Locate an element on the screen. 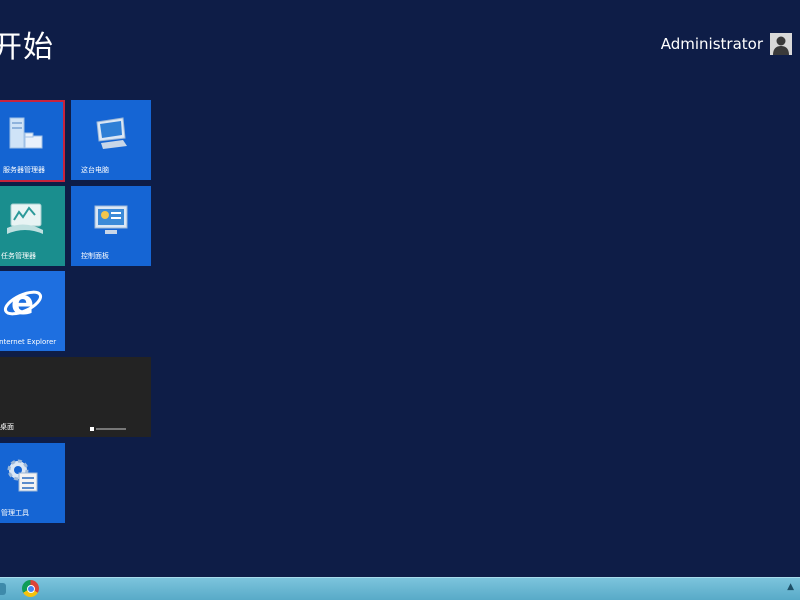 The width and height of the screenshot is (800, 600). tile-control-panel: 控制面板 is located at coordinates (111, 226).